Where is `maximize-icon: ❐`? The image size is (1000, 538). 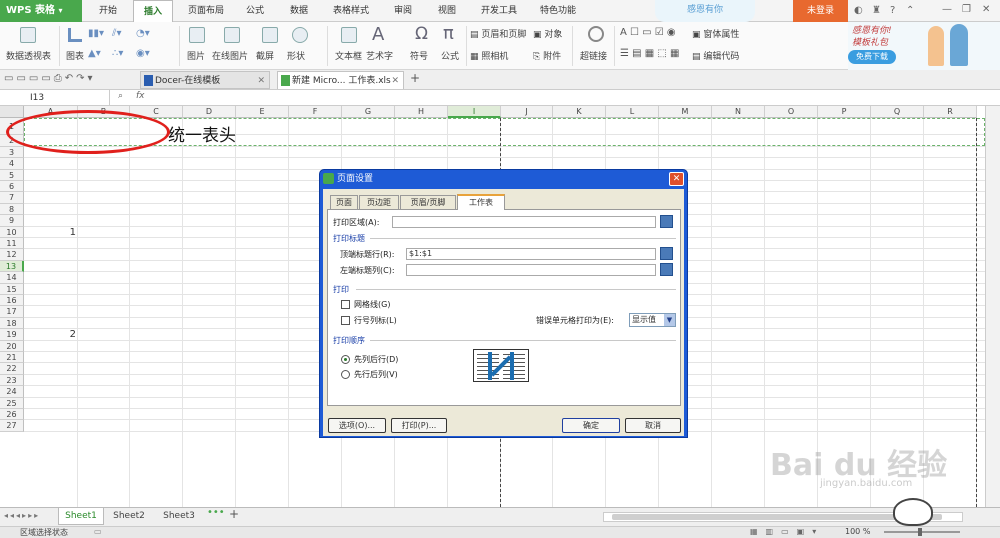
maximize-icon: ❐ is located at coordinates (966, 9).